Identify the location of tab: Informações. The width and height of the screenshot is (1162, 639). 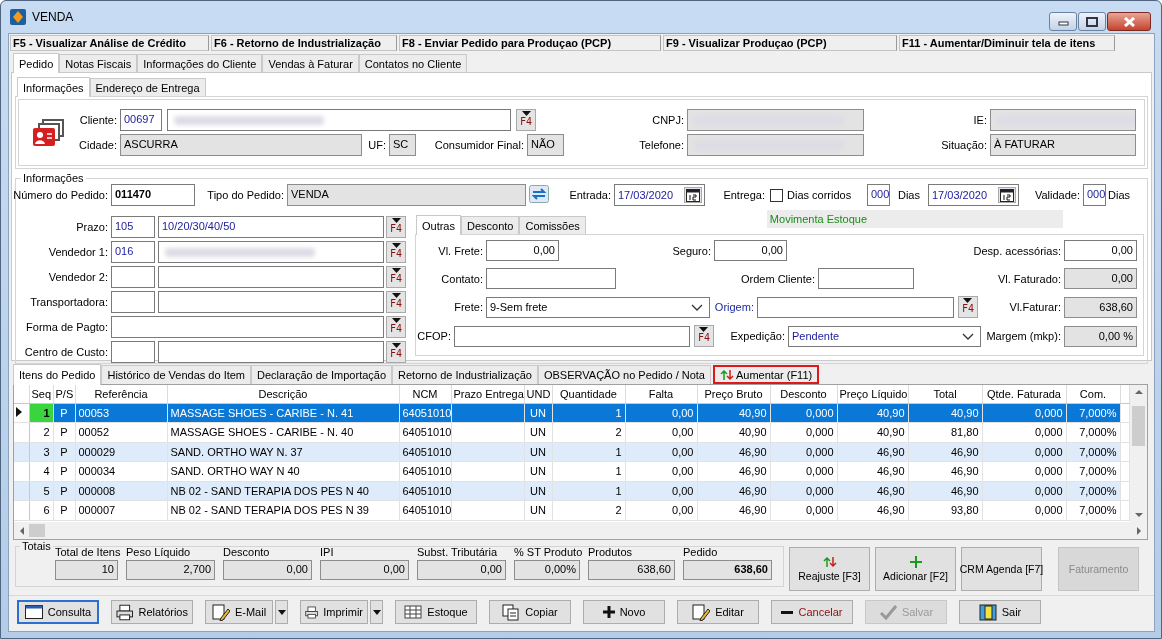
(53, 87).